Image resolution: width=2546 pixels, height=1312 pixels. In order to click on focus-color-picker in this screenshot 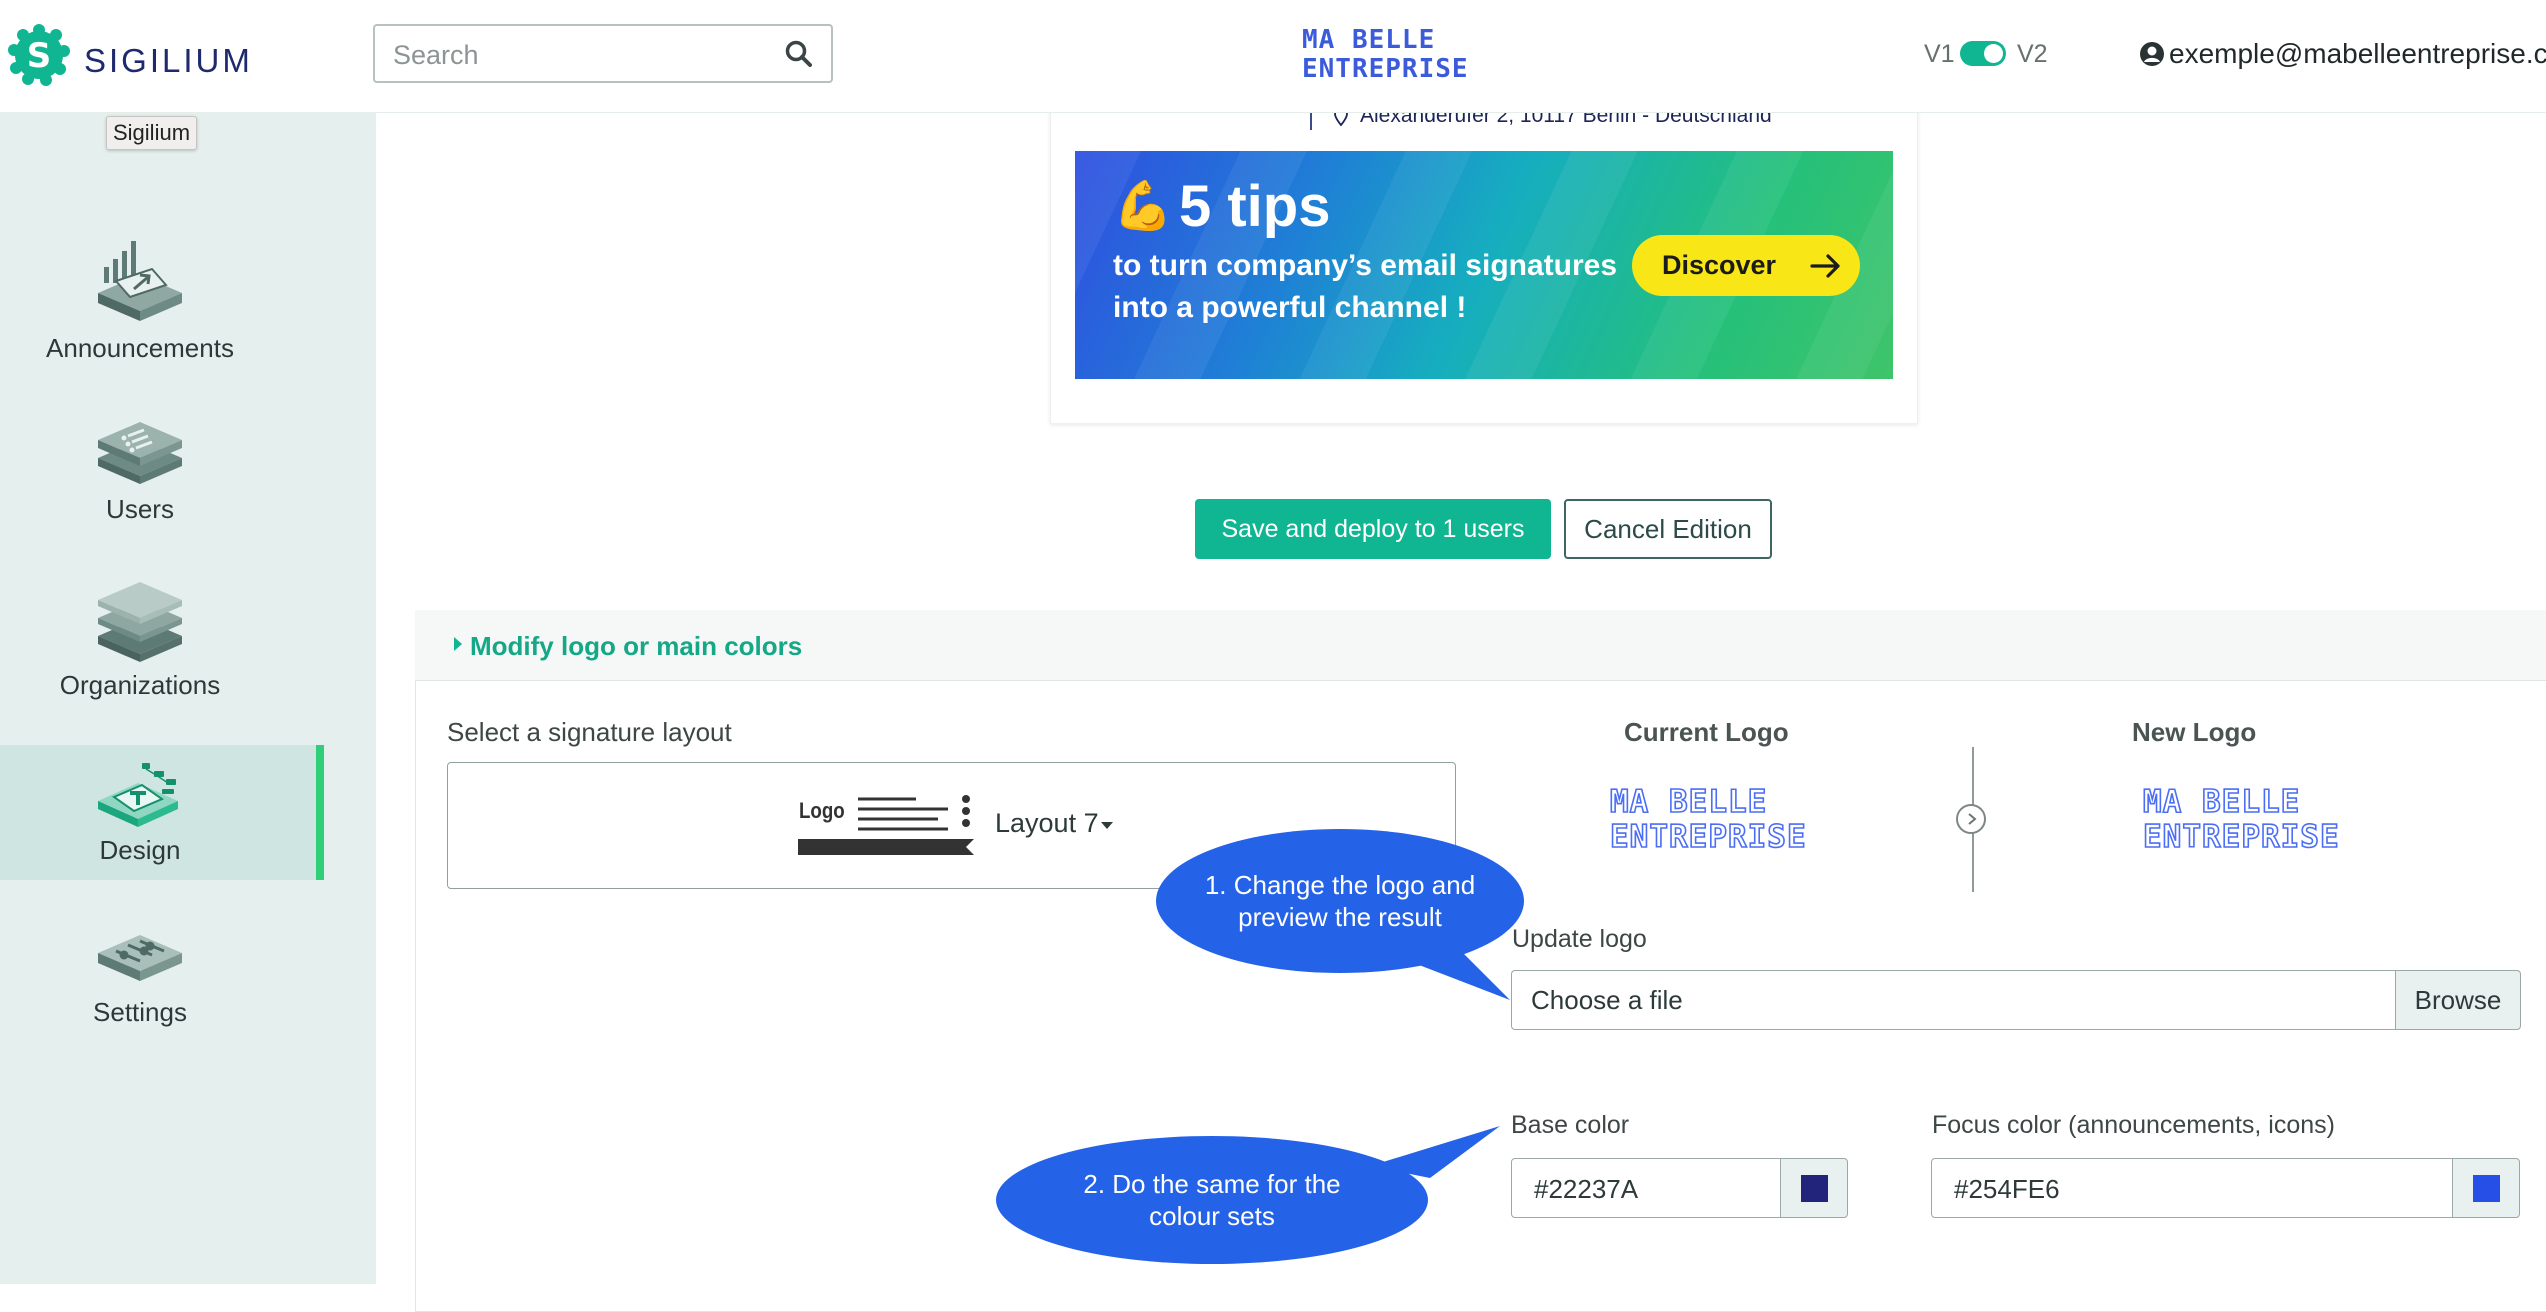, I will do `click(2486, 1188)`.